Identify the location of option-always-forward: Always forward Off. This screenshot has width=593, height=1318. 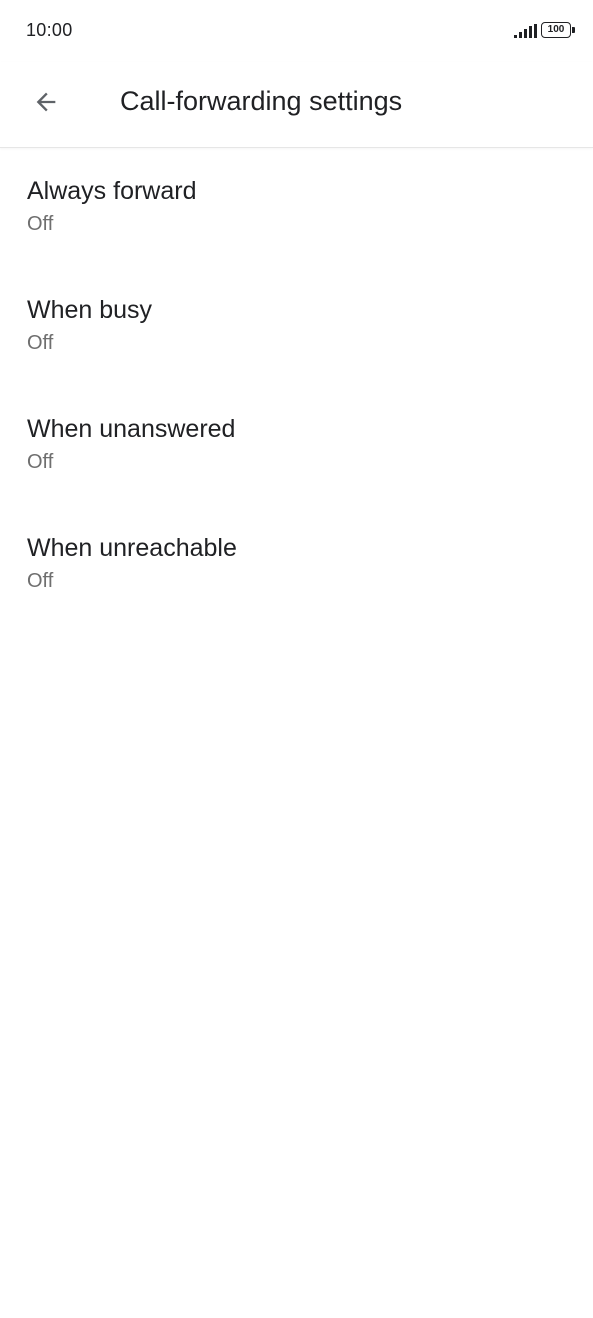
(296, 207).